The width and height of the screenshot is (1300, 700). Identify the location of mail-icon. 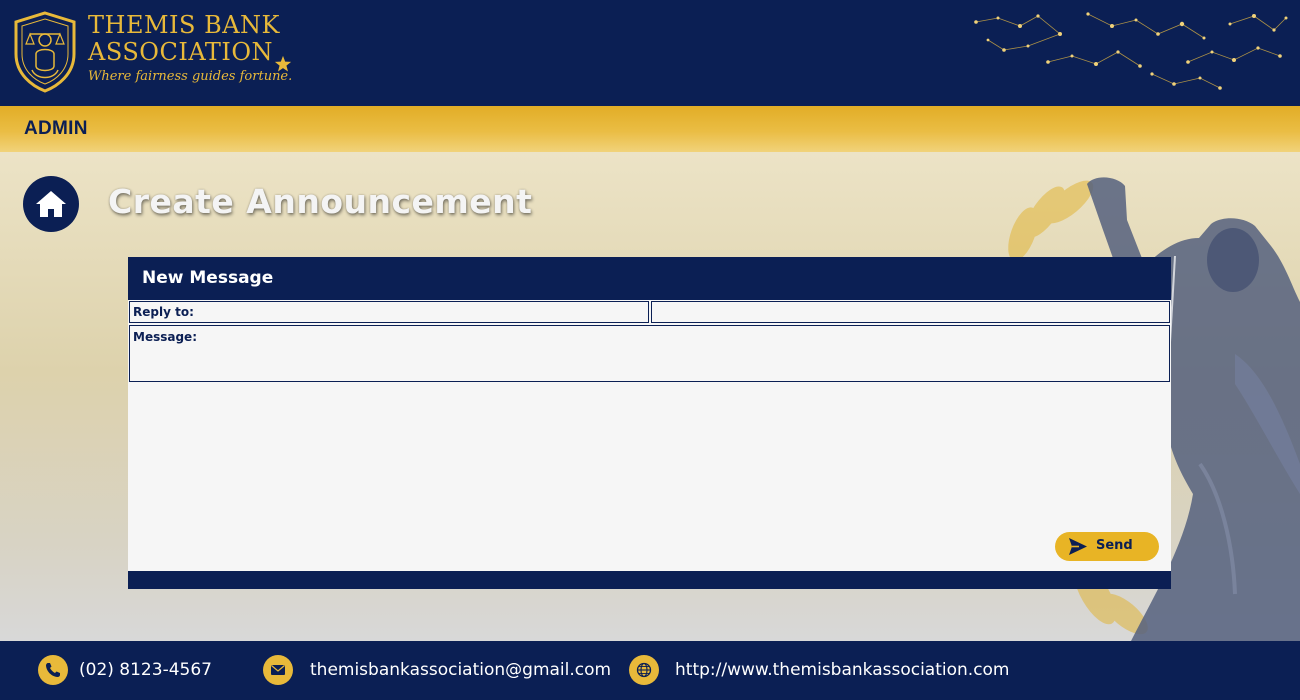
(278, 670).